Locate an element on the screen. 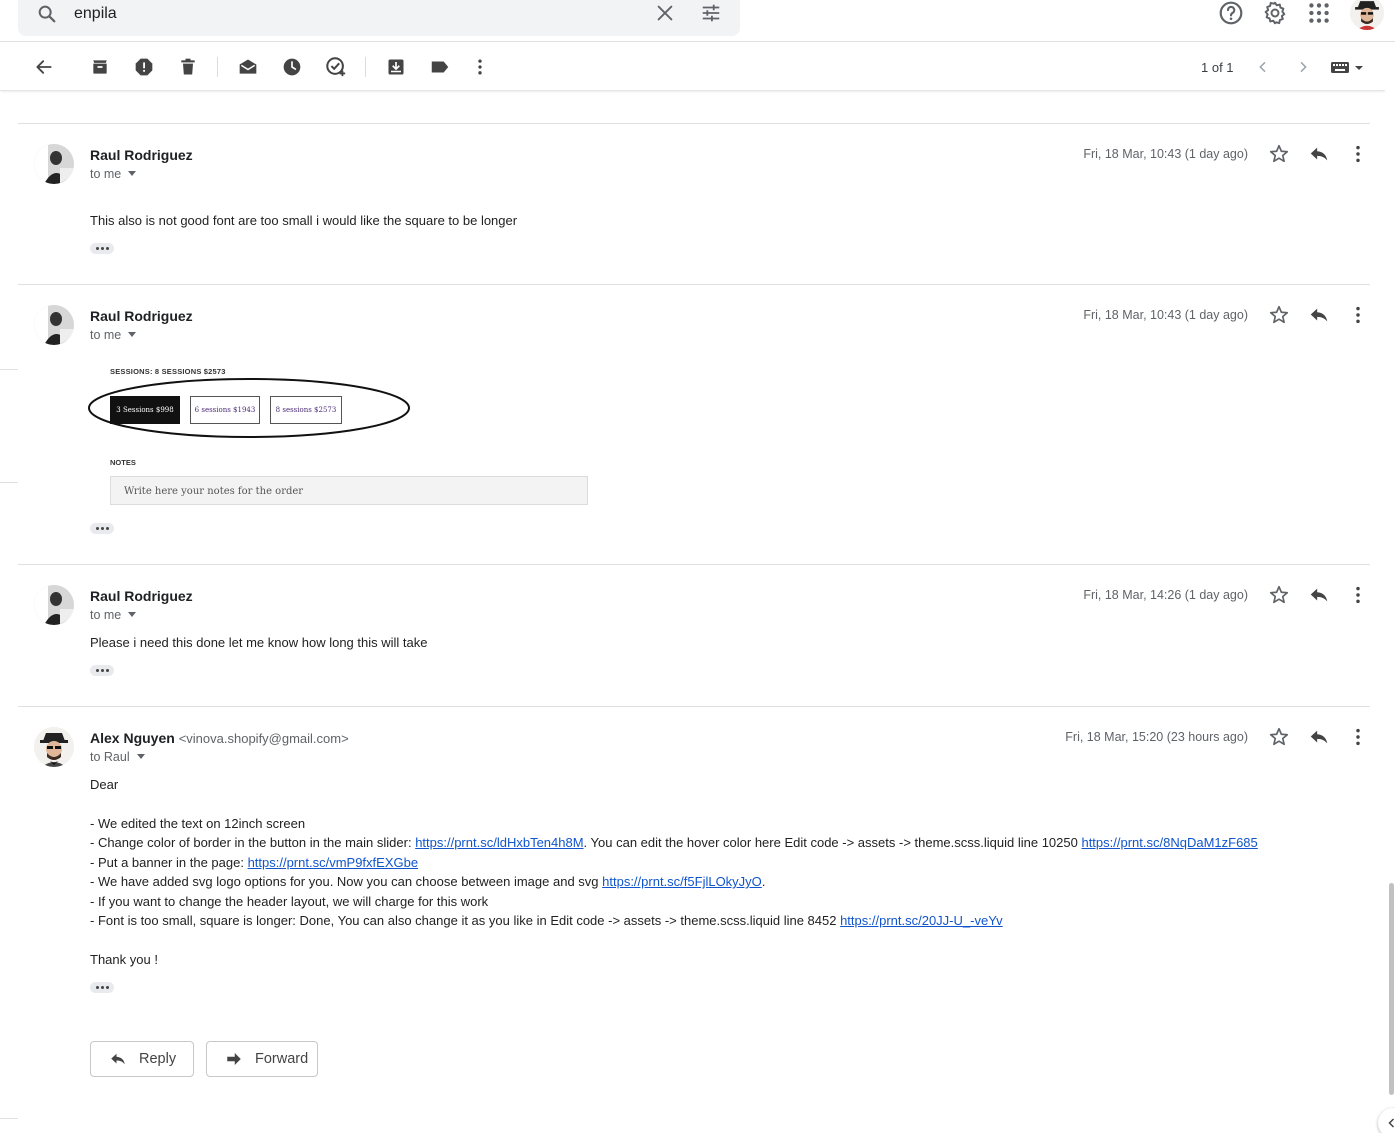 This screenshot has height=1133, width=1395. notes-field: Write here your notes for the order is located at coordinates (349, 490).